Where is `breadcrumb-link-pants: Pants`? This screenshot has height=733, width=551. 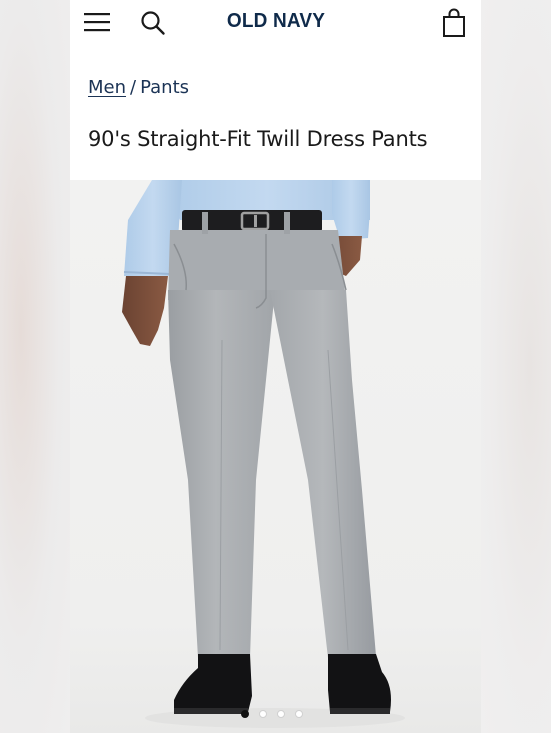
breadcrumb-link-pants: Pants is located at coordinates (164, 87).